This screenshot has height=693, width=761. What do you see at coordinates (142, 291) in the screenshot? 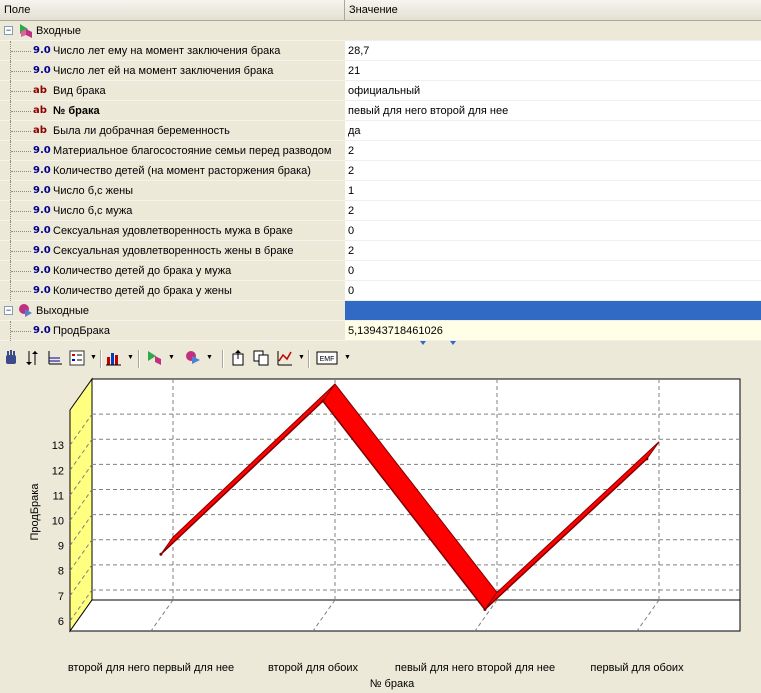
I see `property-label: Количество детей до брака у жены` at bounding box center [142, 291].